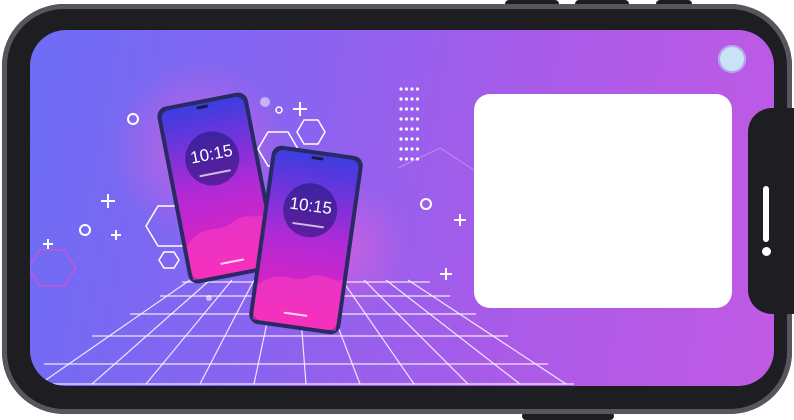 This screenshot has width=794, height=420. What do you see at coordinates (766, 251) in the screenshot?
I see `sensor-dot` at bounding box center [766, 251].